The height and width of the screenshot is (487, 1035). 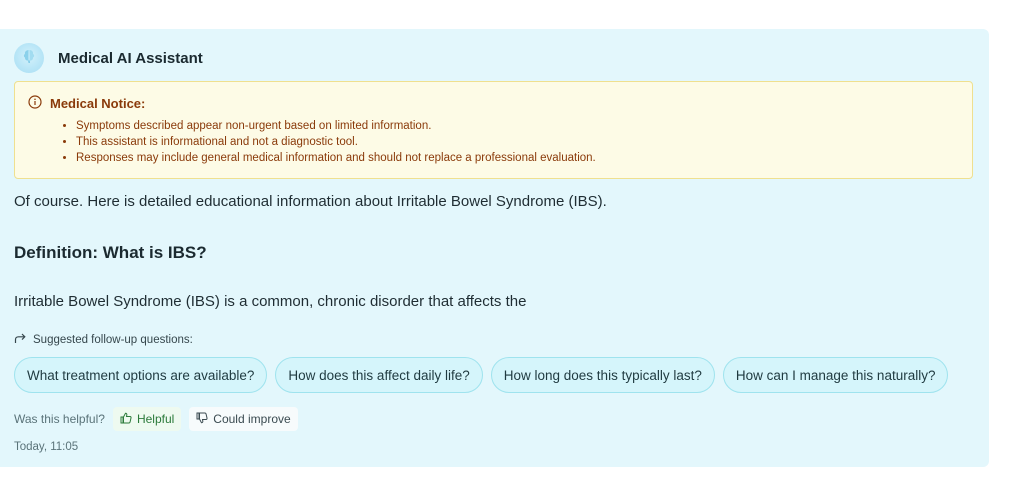 I want to click on feedback-bar: Was this helpful? Helpful Could improve, so click(x=156, y=419).